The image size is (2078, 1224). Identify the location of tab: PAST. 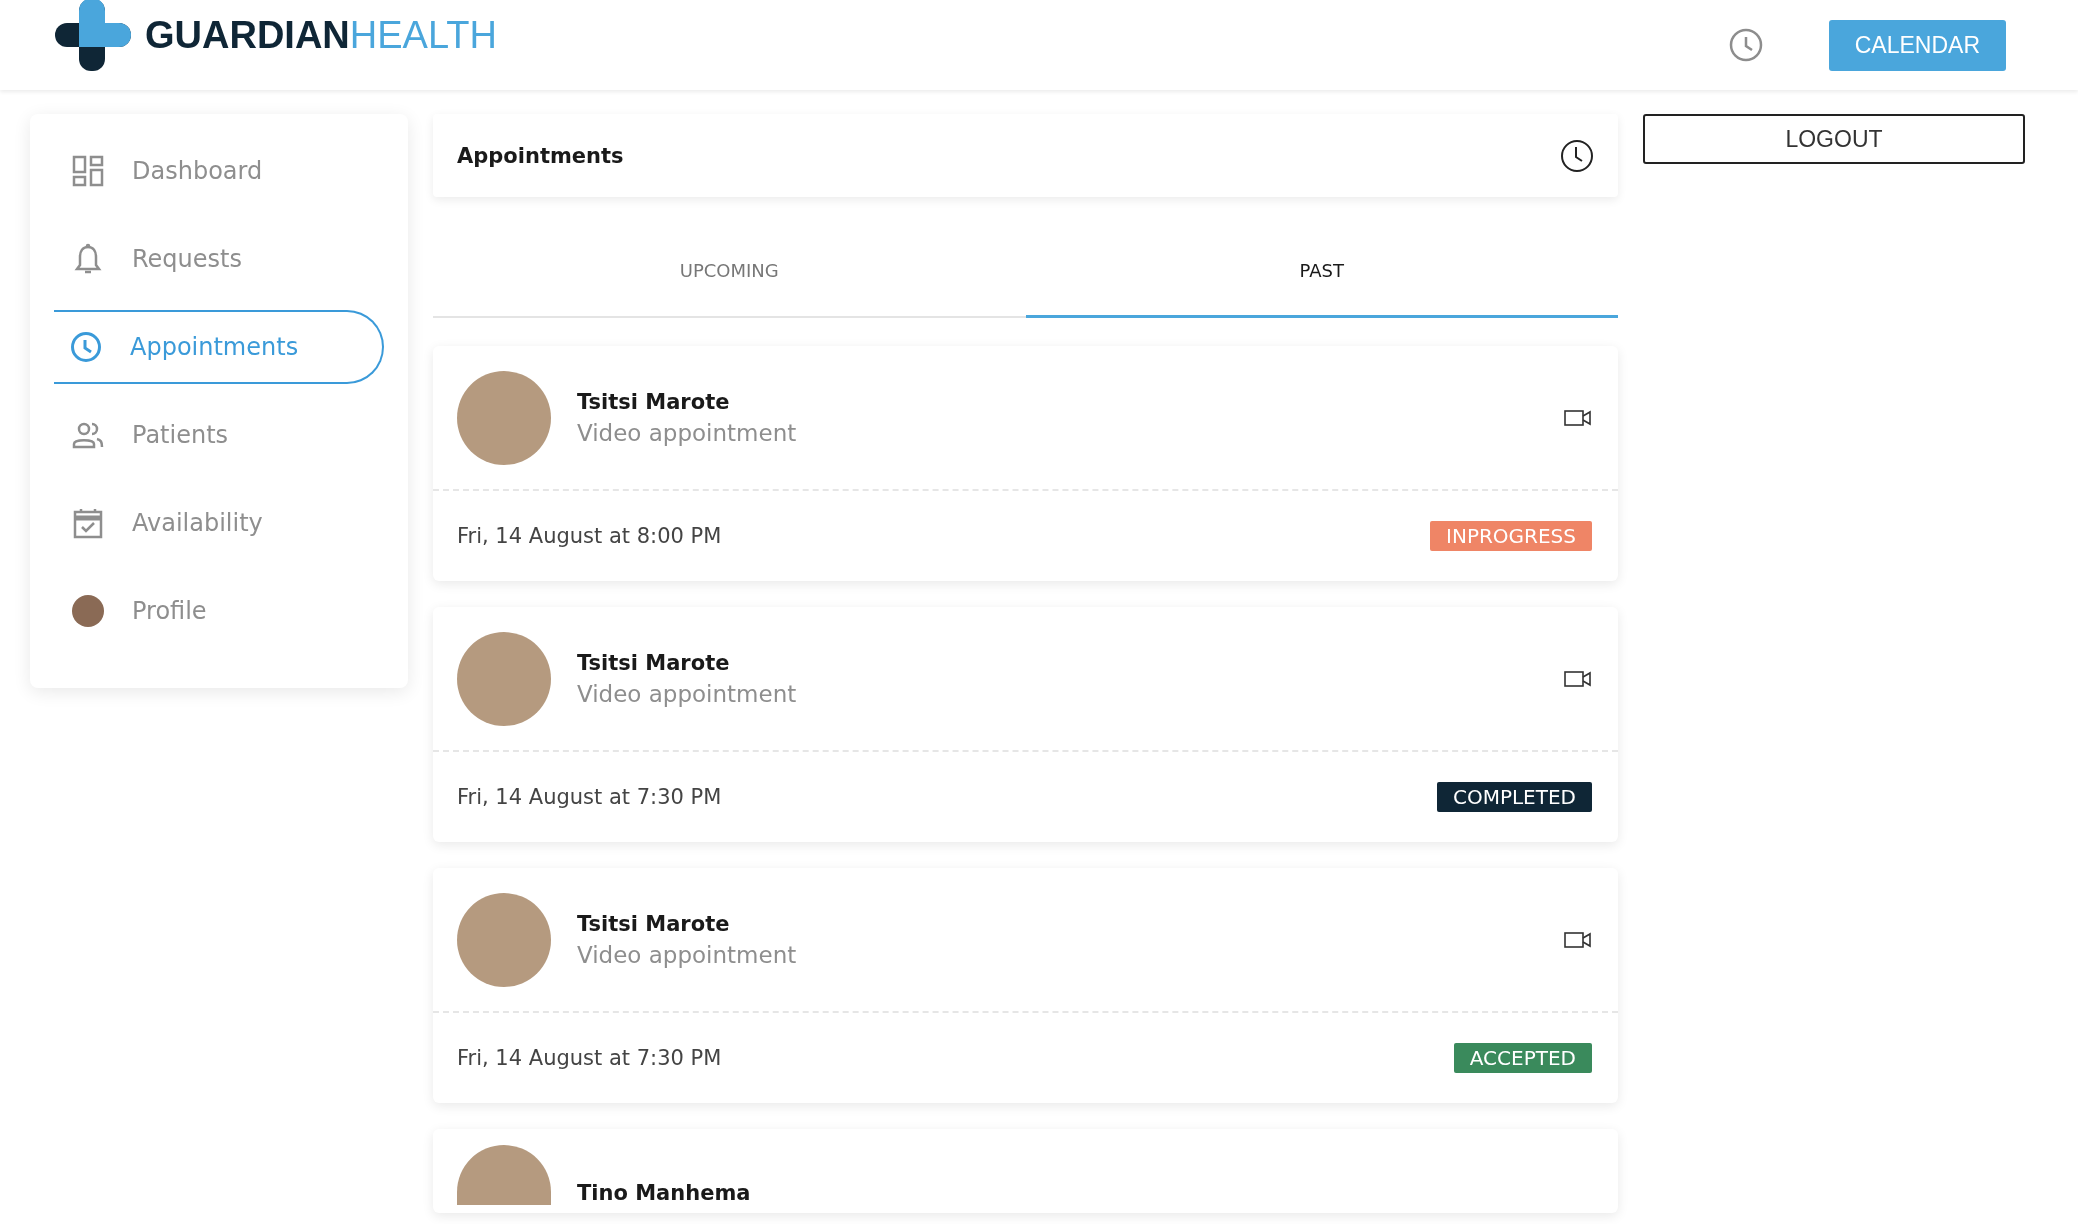
(1321, 271).